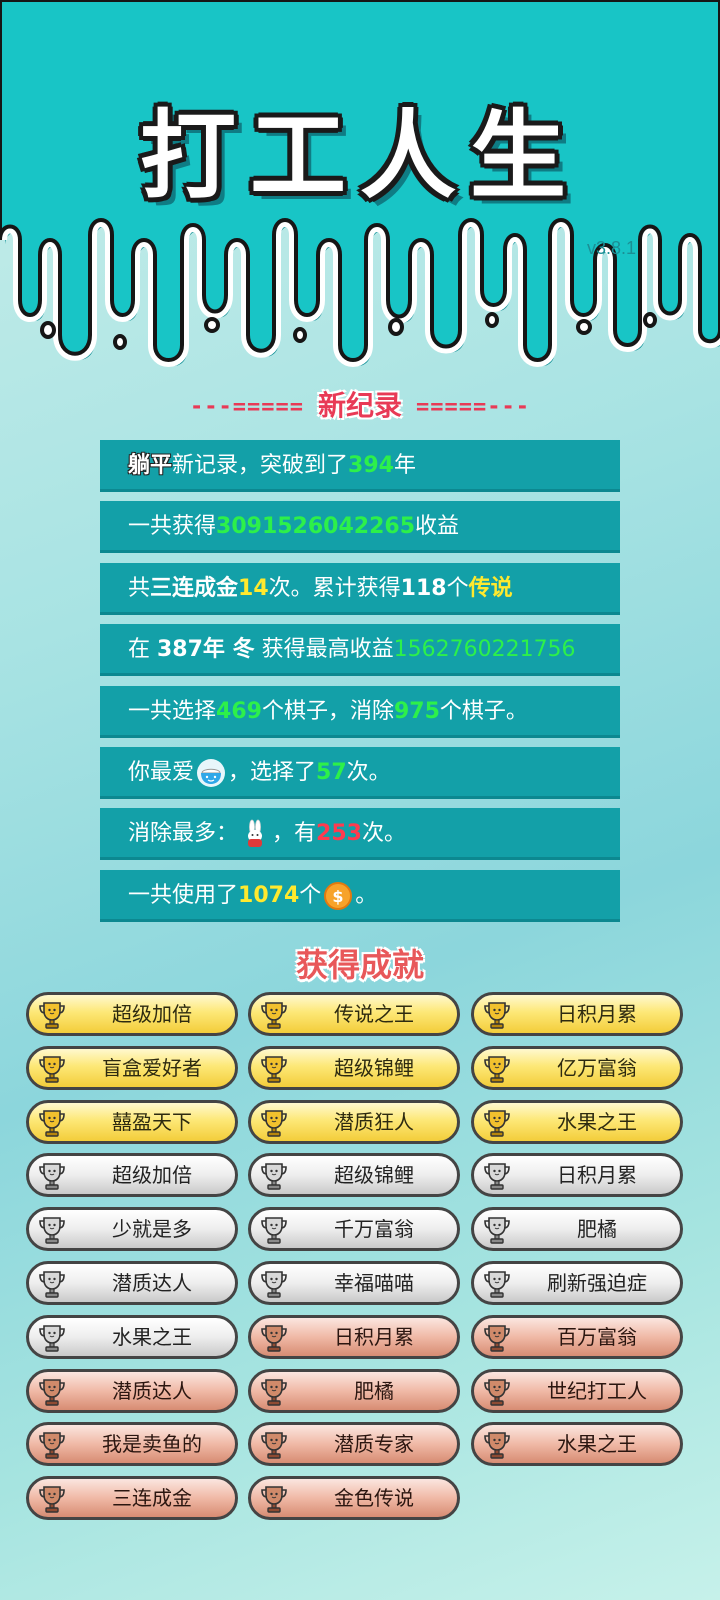  I want to click on achievement-badge-bronze: 肥橘, so click(354, 1390).